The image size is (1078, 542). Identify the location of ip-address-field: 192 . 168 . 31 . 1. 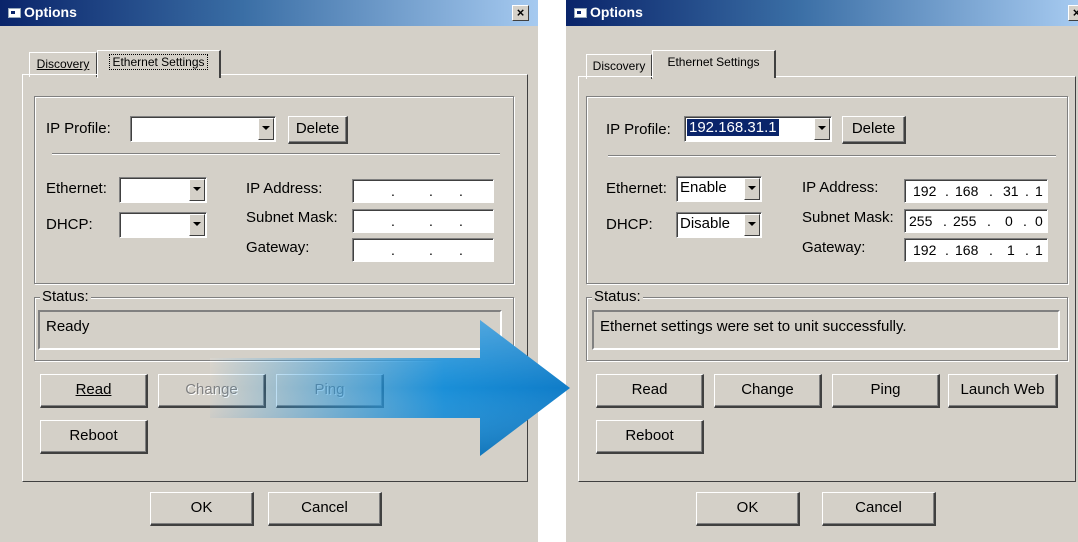
(976, 191).